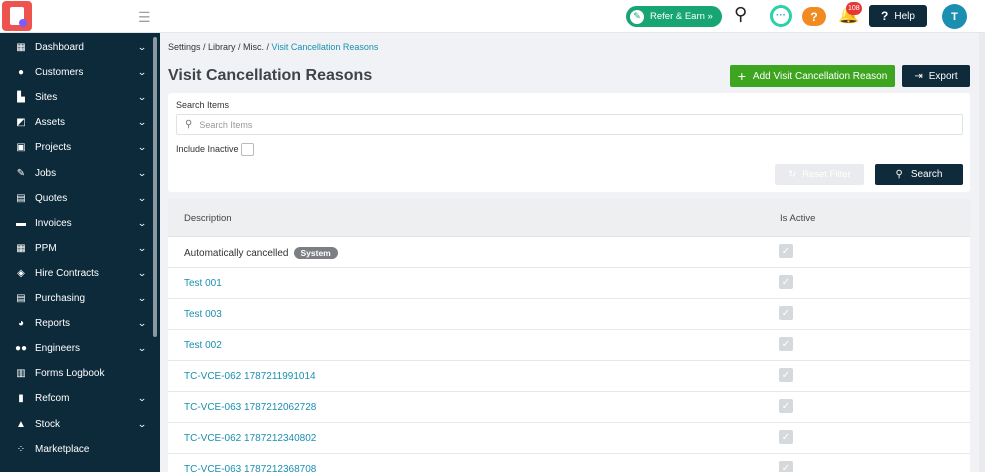  I want to click on description-text: TC-VCE-063 1787212062728, so click(250, 407).